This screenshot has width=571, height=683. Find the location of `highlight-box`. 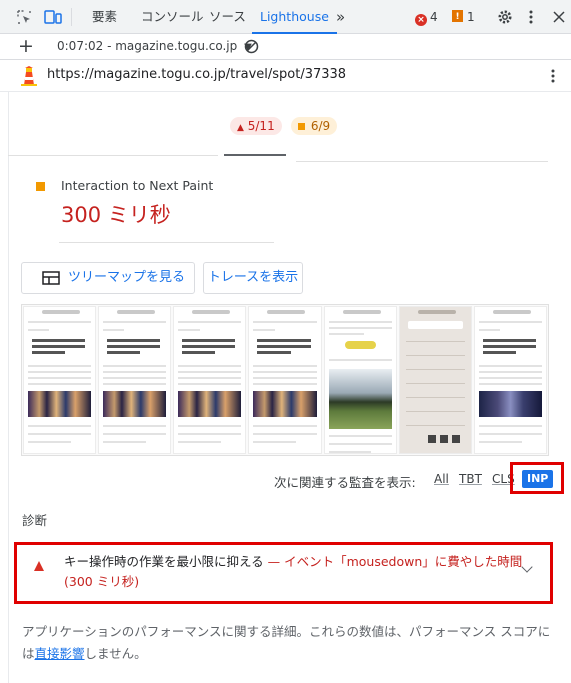

highlight-box is located at coordinates (537, 478).